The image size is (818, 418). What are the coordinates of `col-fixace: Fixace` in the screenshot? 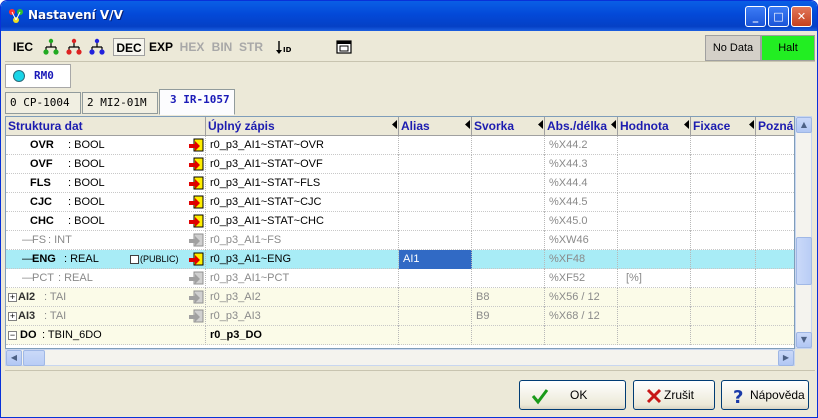 It's located at (723, 126).